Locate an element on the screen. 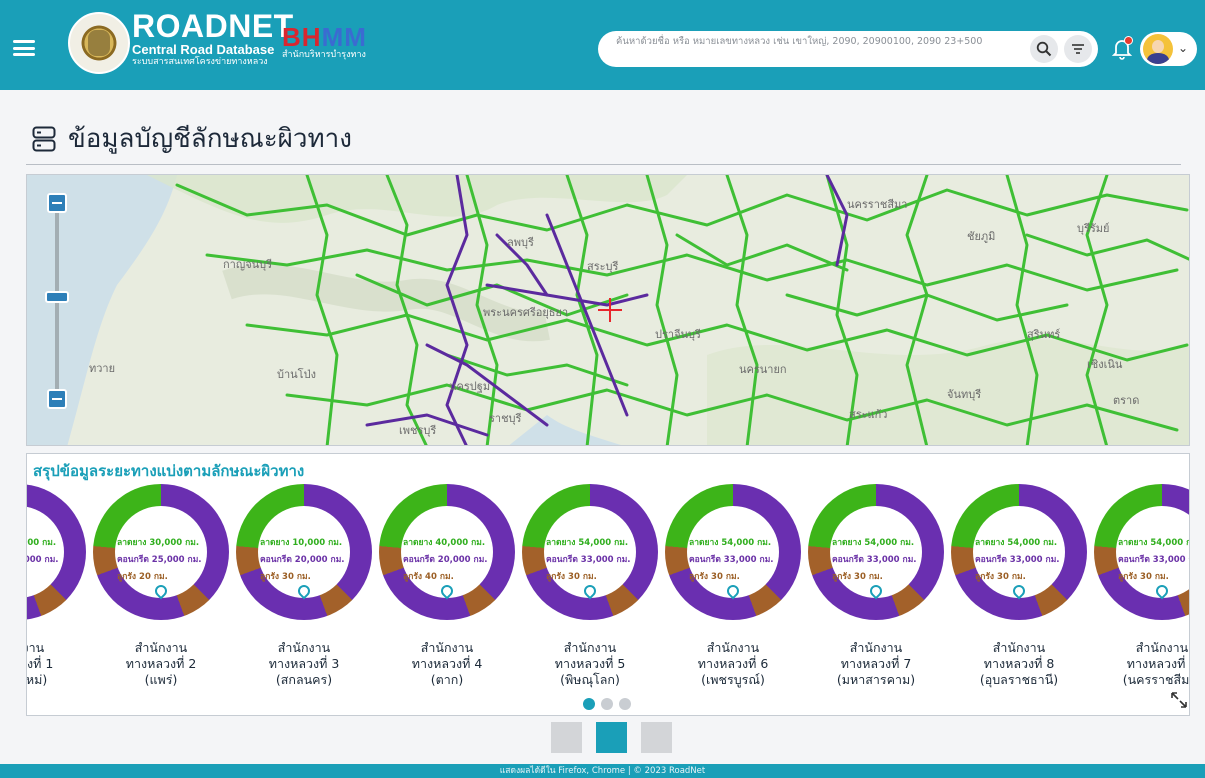  view-pager is located at coordinates (611, 737).